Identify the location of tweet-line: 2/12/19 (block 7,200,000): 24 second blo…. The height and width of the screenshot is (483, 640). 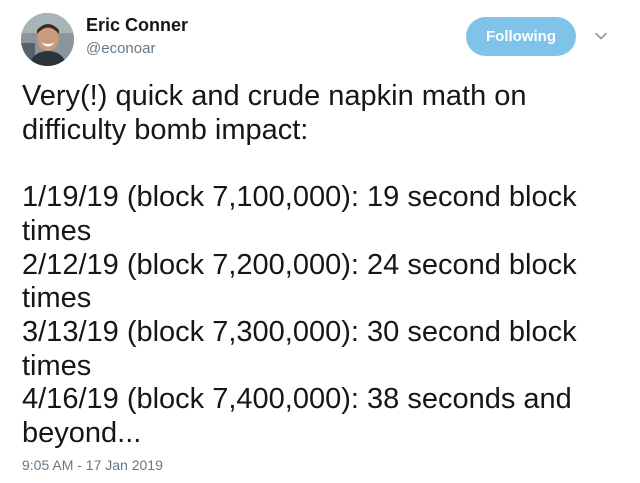
(299, 264).